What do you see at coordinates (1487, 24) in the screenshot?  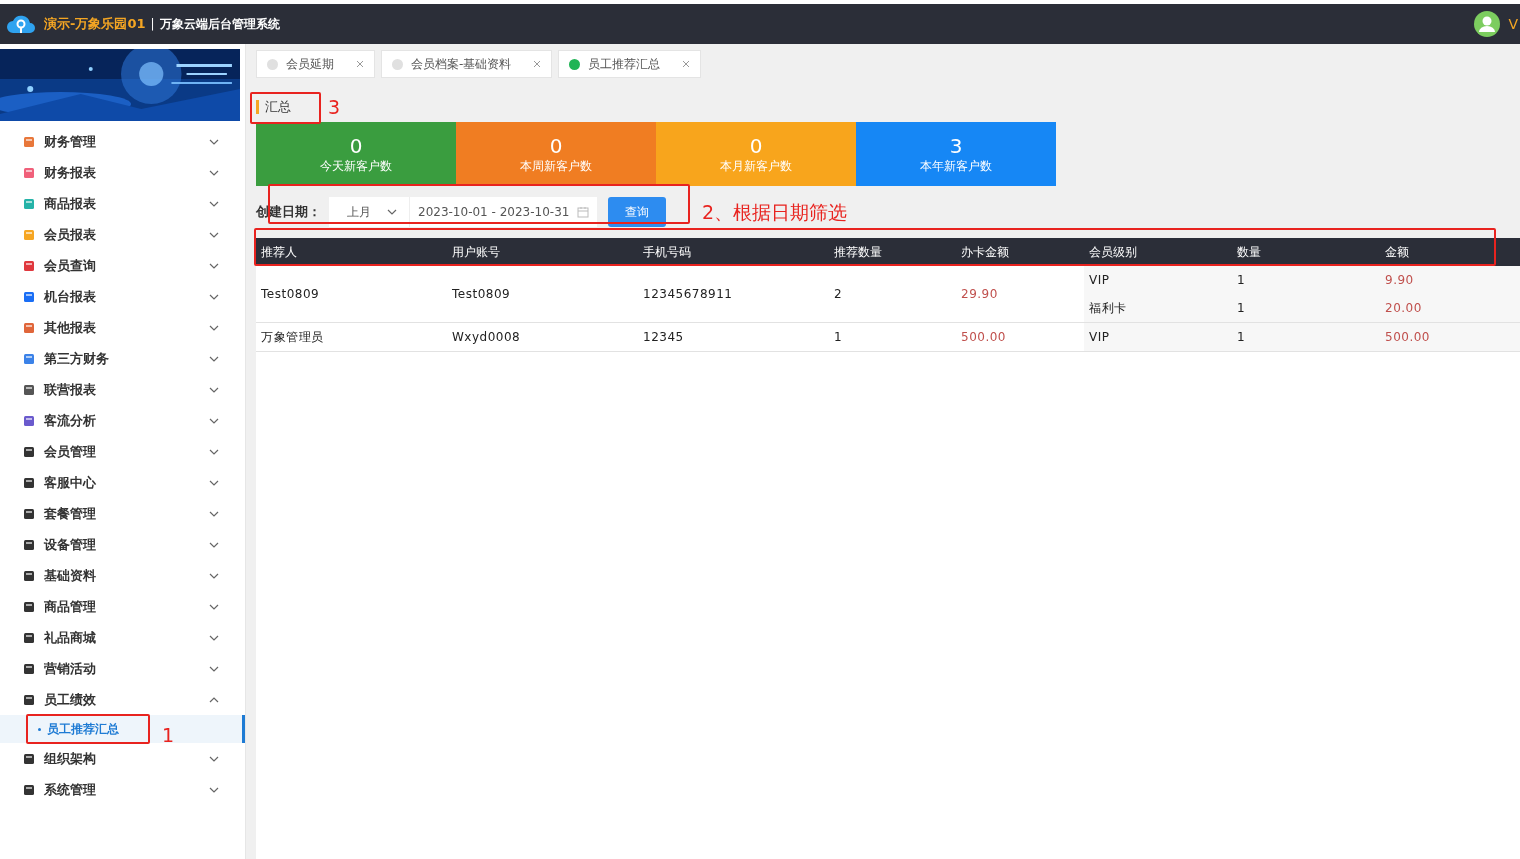 I see `avatar-icon` at bounding box center [1487, 24].